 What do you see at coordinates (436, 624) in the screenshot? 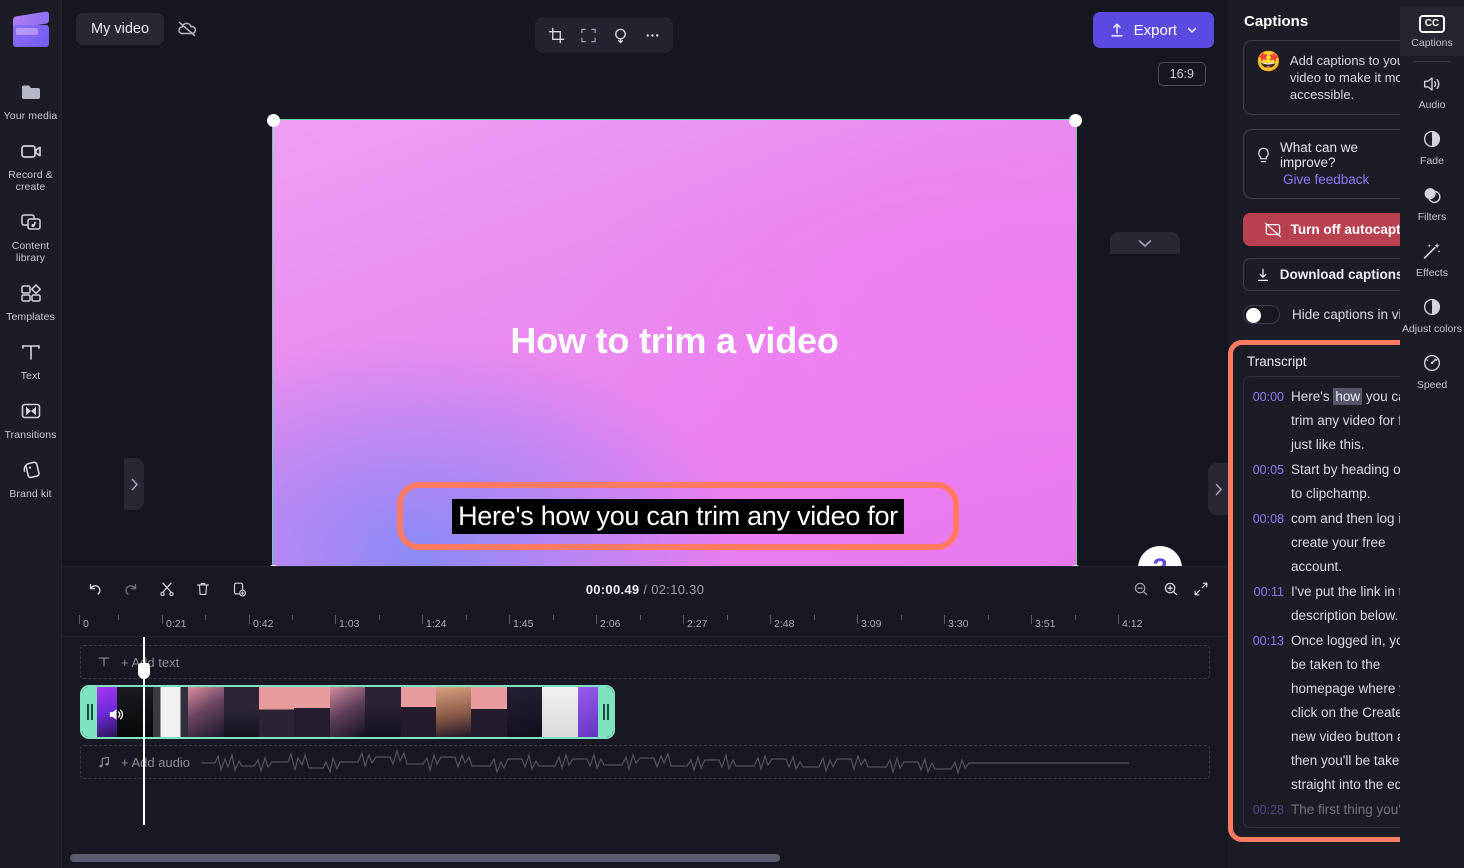
I see `ruler-tick-label: 1:24` at bounding box center [436, 624].